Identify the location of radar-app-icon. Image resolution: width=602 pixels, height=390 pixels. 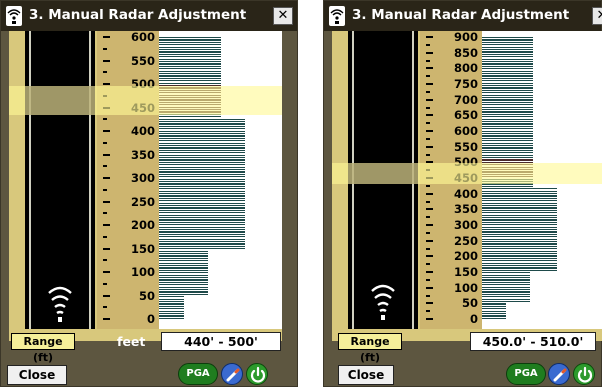
(14, 16).